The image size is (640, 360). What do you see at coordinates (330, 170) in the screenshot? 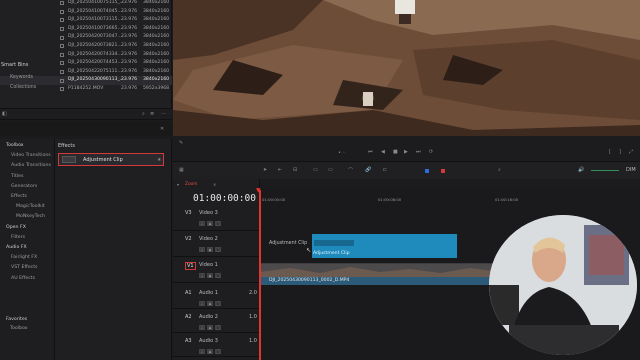
I see `overwrite-icon: ▭` at bounding box center [330, 170].